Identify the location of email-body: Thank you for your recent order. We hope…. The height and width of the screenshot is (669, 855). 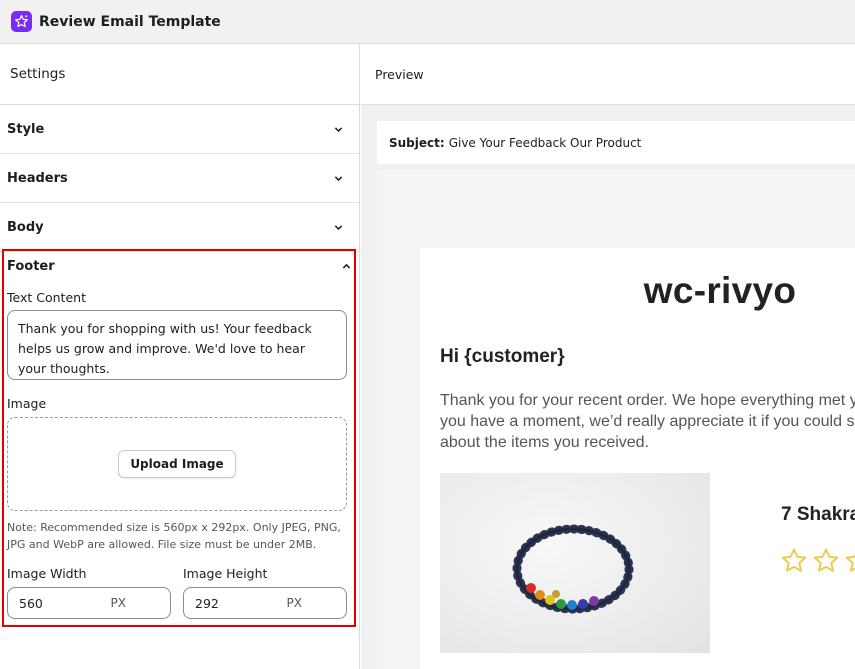
(647, 421).